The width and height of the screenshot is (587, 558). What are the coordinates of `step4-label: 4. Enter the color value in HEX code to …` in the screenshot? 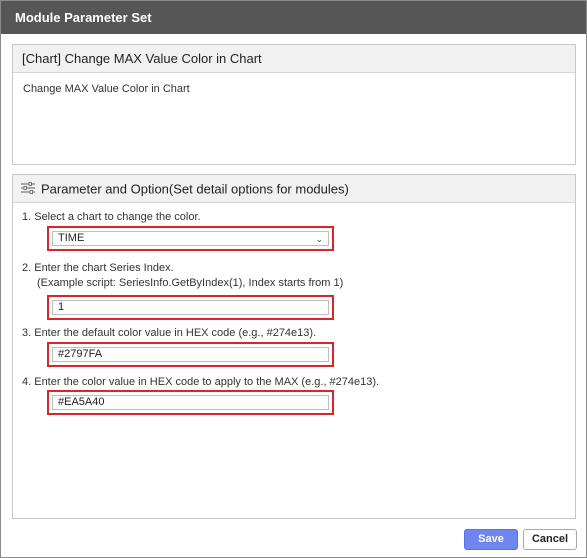 It's located at (201, 382).